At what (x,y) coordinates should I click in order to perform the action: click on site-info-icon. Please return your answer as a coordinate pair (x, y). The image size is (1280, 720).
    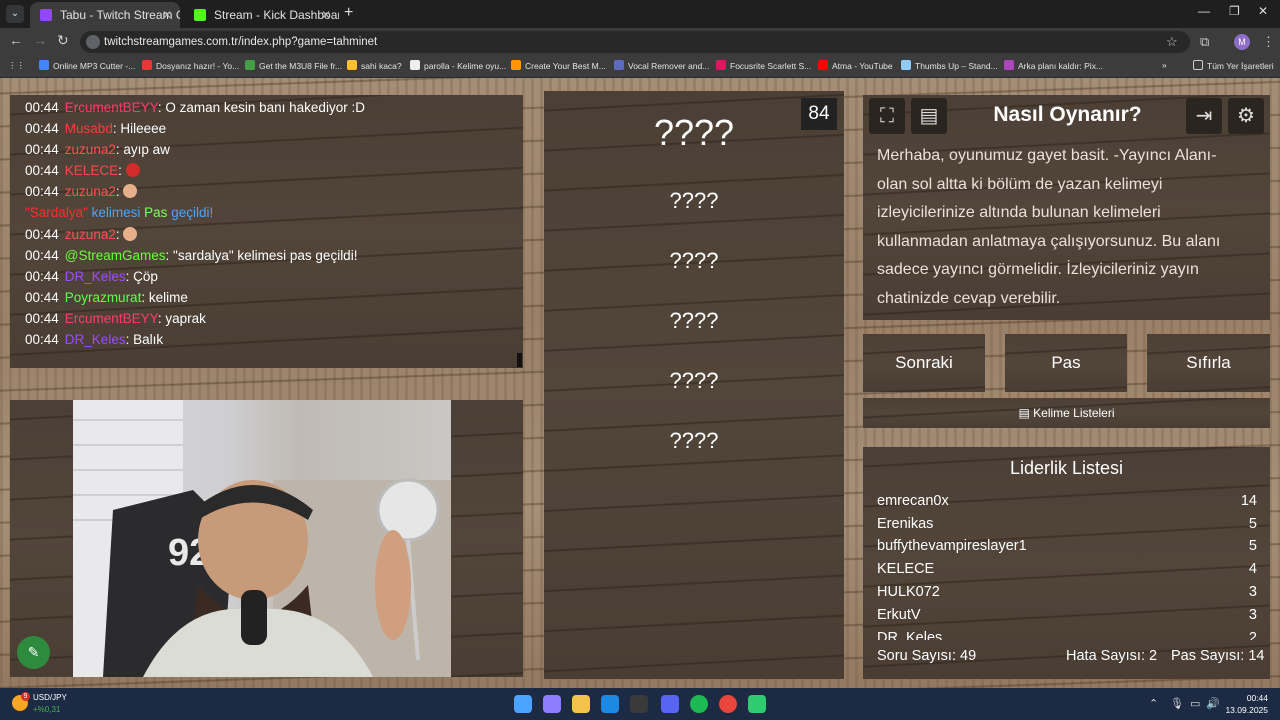
    Looking at the image, I should click on (93, 42).